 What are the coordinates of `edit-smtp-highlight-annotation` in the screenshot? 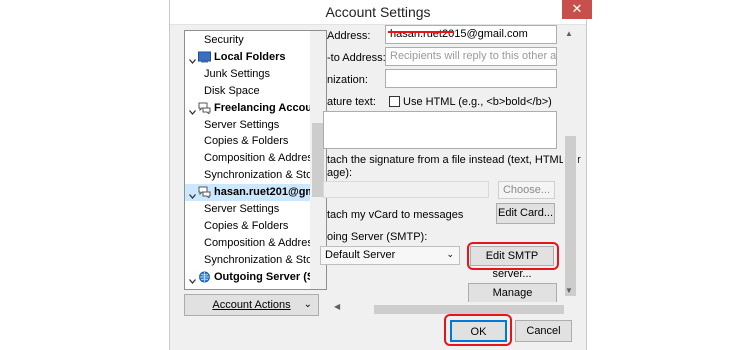 It's located at (513, 256).